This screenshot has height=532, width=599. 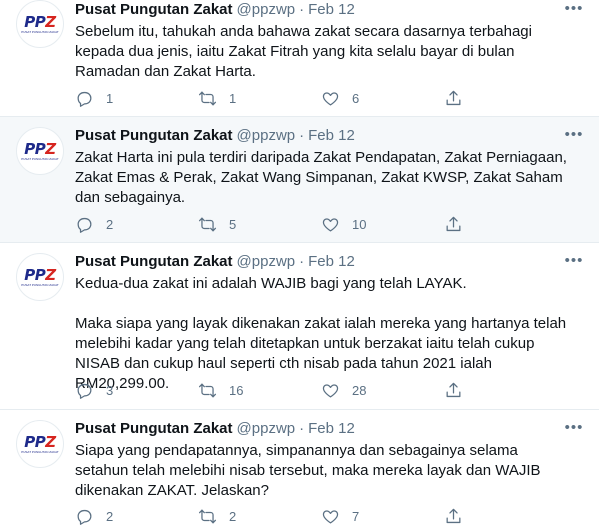 I want to click on reply-count: 1, so click(x=110, y=98).